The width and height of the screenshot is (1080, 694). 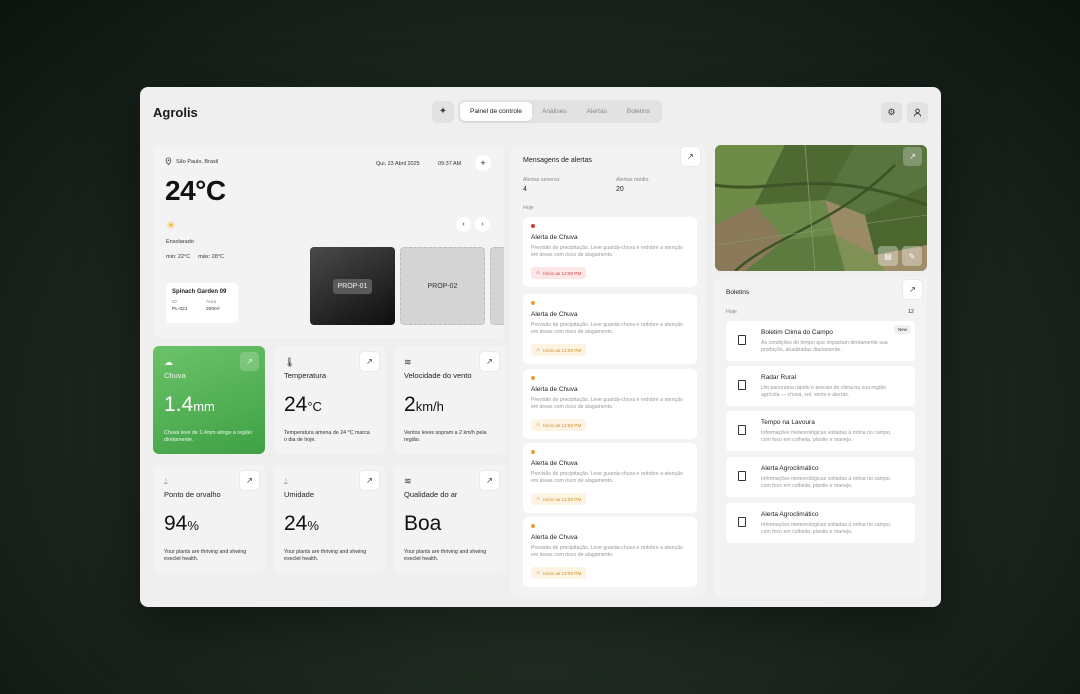 What do you see at coordinates (199, 292) in the screenshot?
I see `property-name: Spinach Garden 09` at bounding box center [199, 292].